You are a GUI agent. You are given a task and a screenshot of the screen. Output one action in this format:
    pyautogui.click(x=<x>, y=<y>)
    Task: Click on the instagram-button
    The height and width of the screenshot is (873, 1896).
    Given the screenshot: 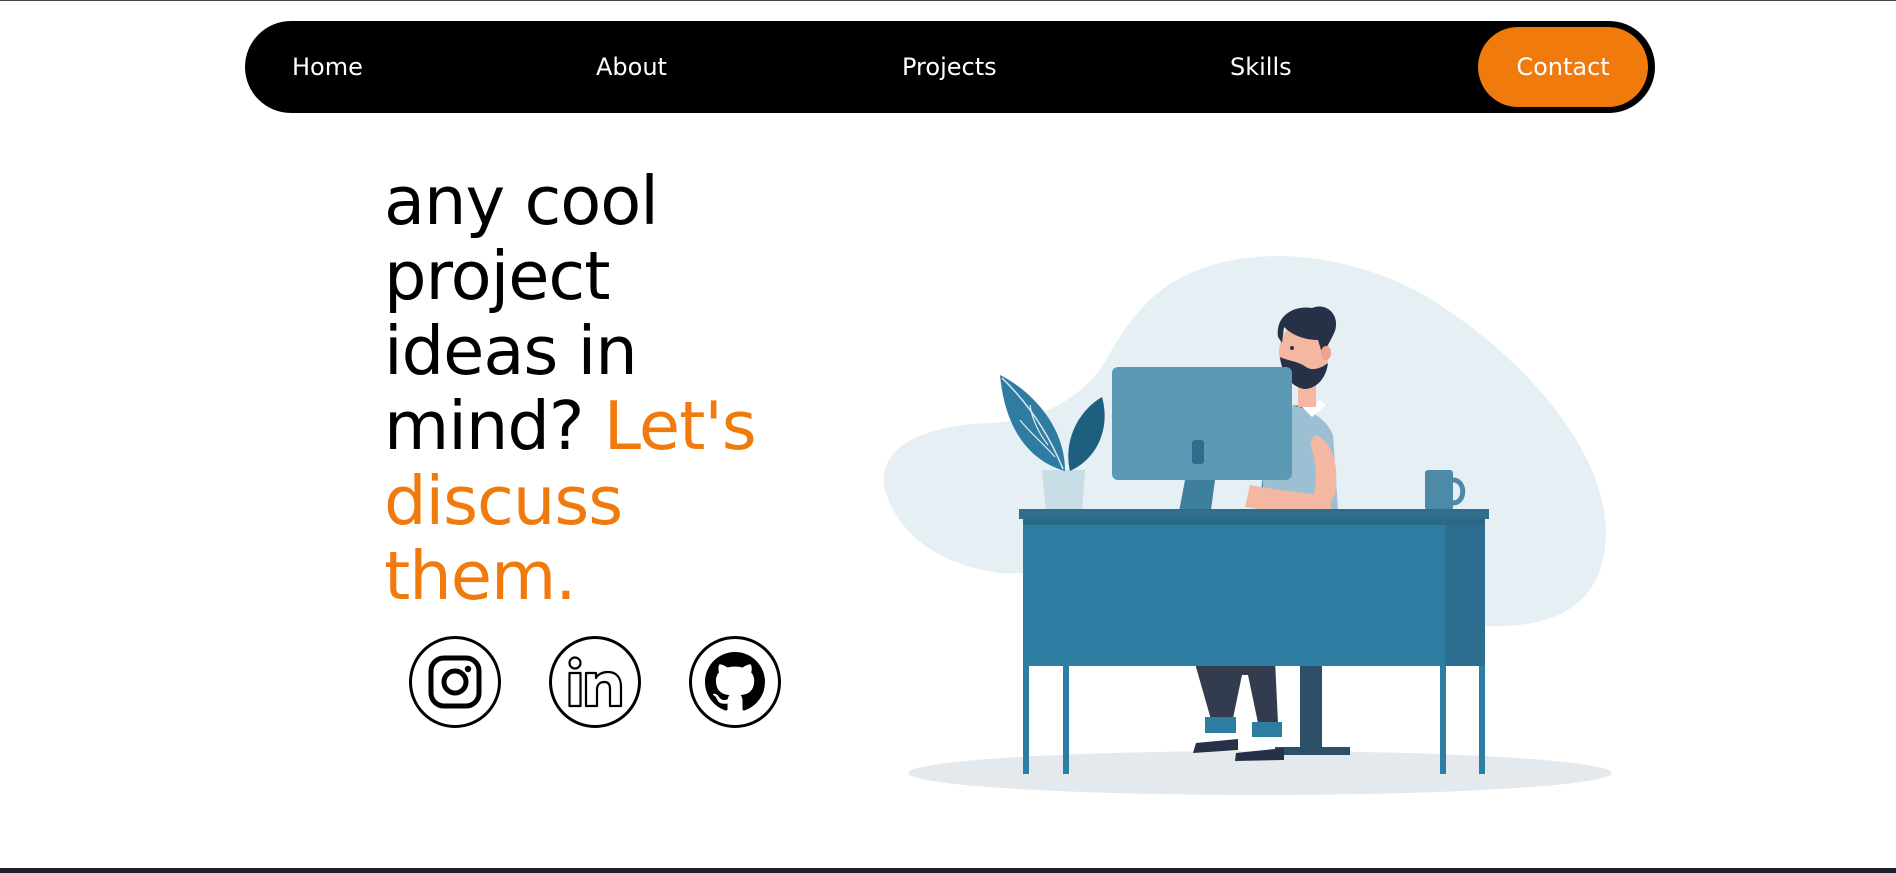 What is the action you would take?
    pyautogui.click(x=455, y=682)
    